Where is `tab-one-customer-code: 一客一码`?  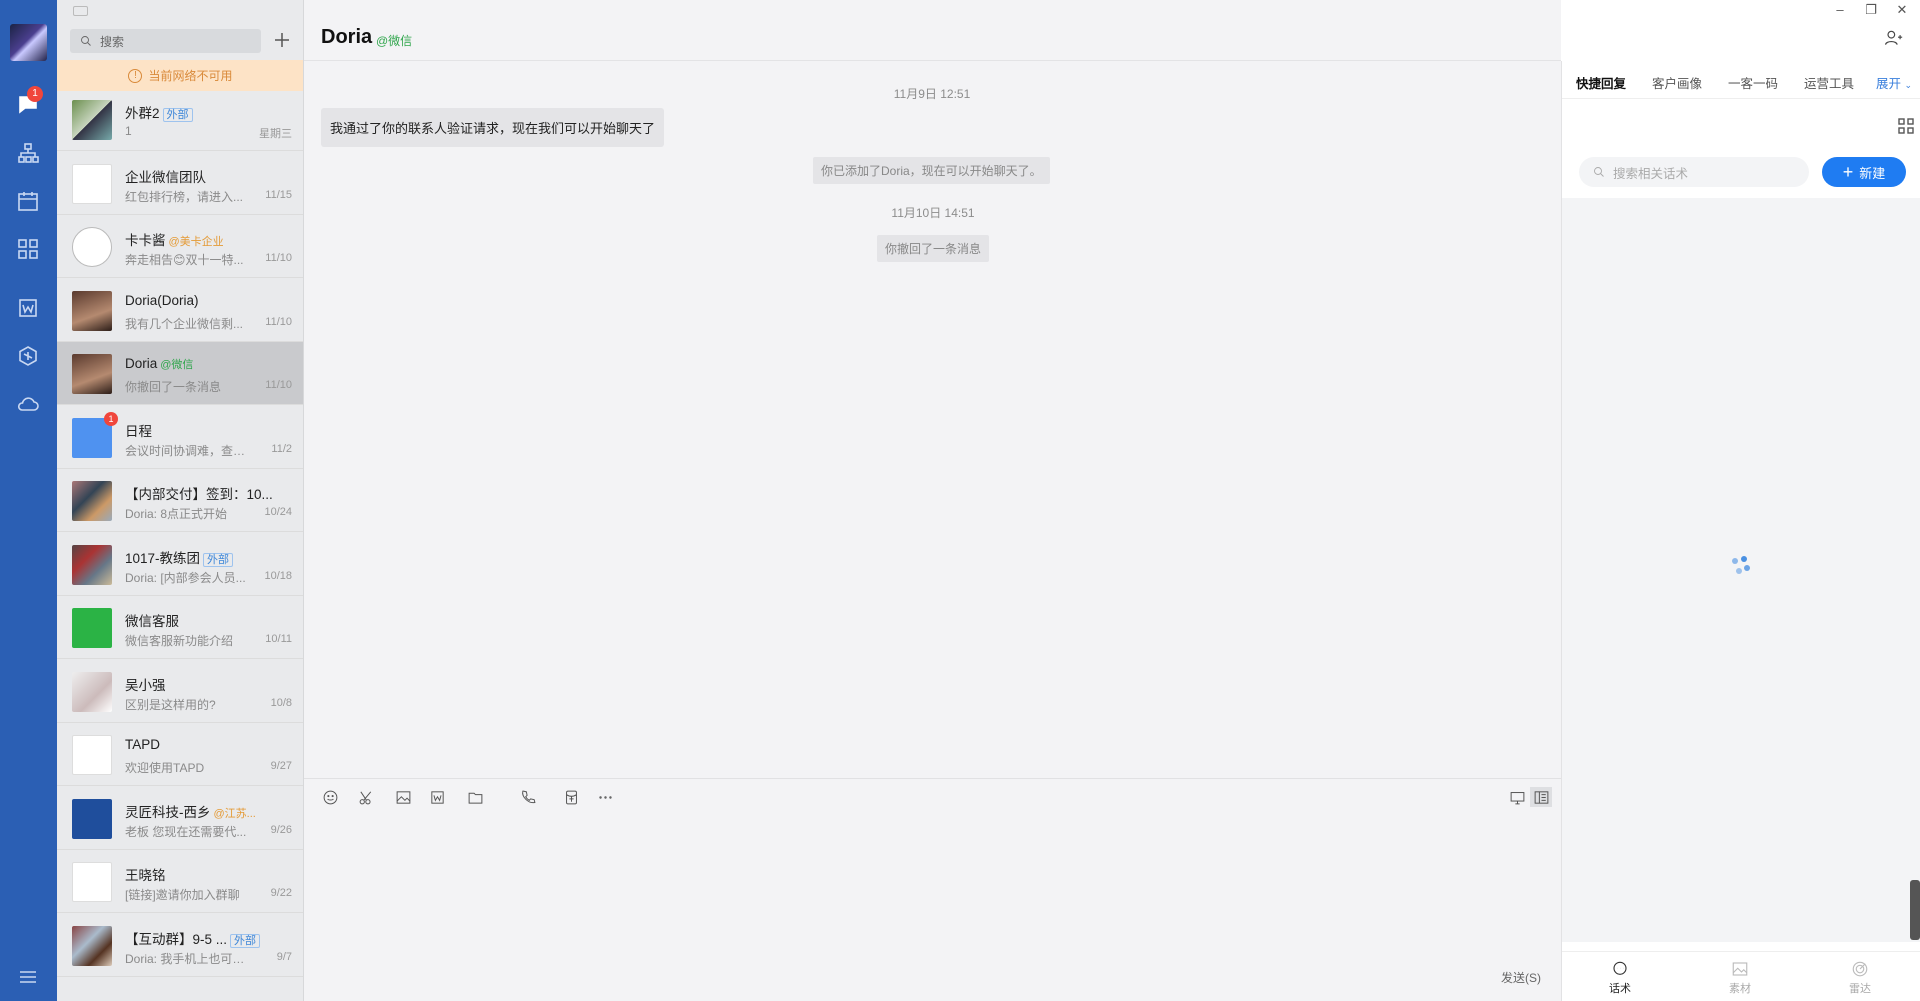 tab-one-customer-code: 一客一码 is located at coordinates (1753, 82).